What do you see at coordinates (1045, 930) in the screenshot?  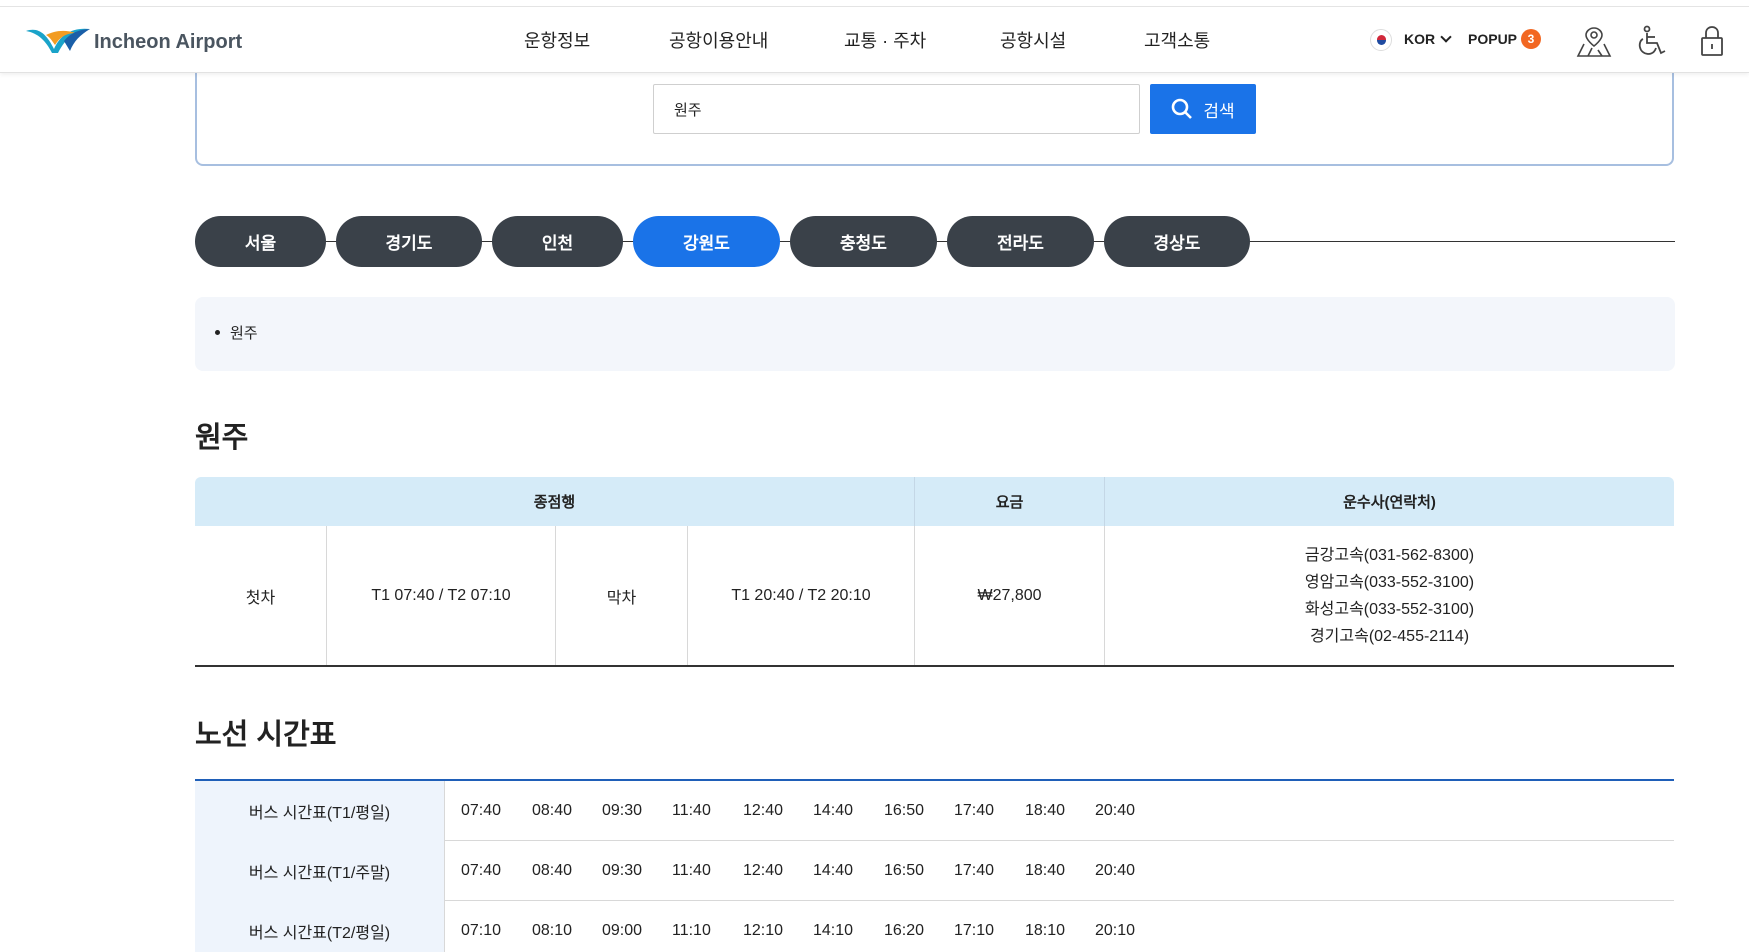 I see `departure-time: 18:10` at bounding box center [1045, 930].